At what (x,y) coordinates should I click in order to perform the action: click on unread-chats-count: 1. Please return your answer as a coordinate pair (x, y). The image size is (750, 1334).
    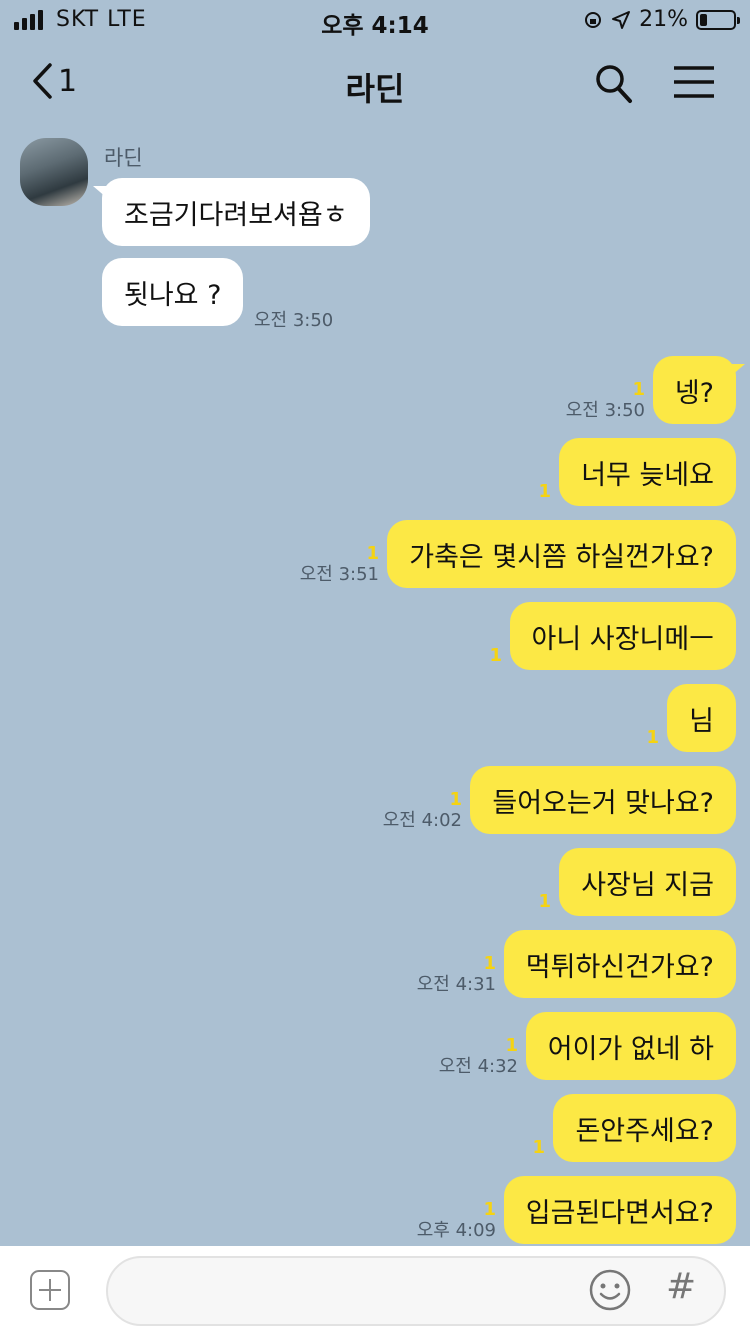
    Looking at the image, I should click on (68, 81).